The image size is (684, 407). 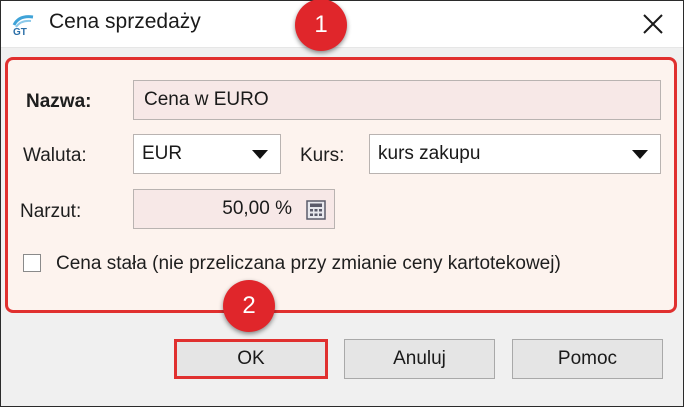 What do you see at coordinates (207, 154) in the screenshot?
I see `currency-select: EUR` at bounding box center [207, 154].